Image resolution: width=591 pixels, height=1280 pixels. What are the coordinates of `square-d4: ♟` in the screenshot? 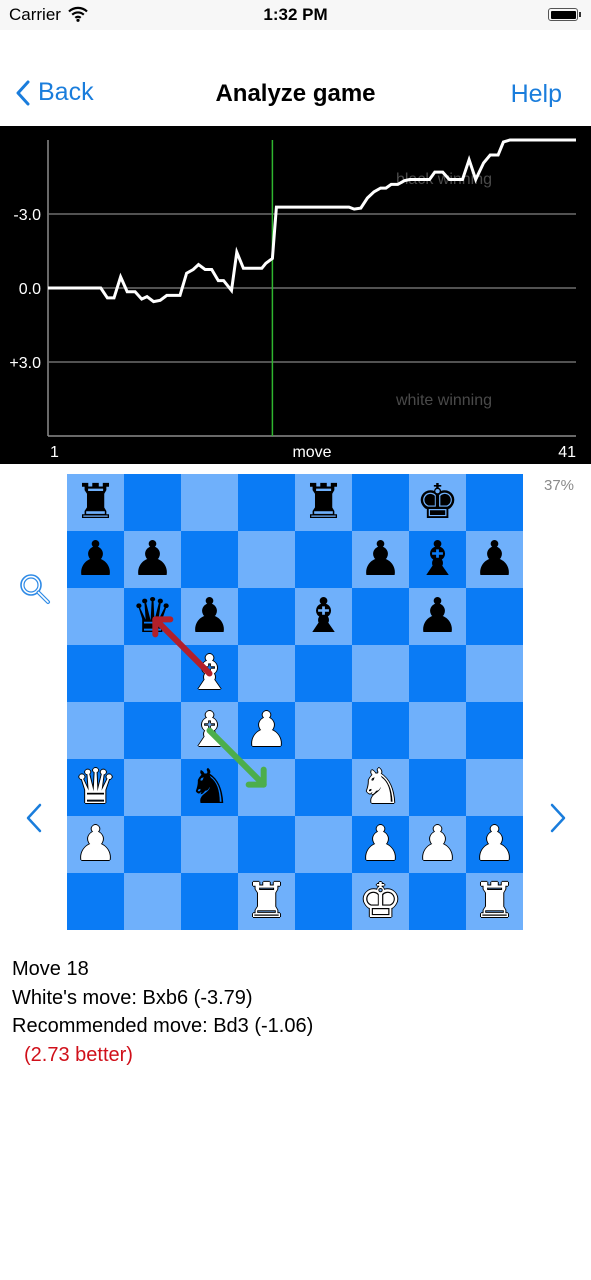 It's located at (266, 730).